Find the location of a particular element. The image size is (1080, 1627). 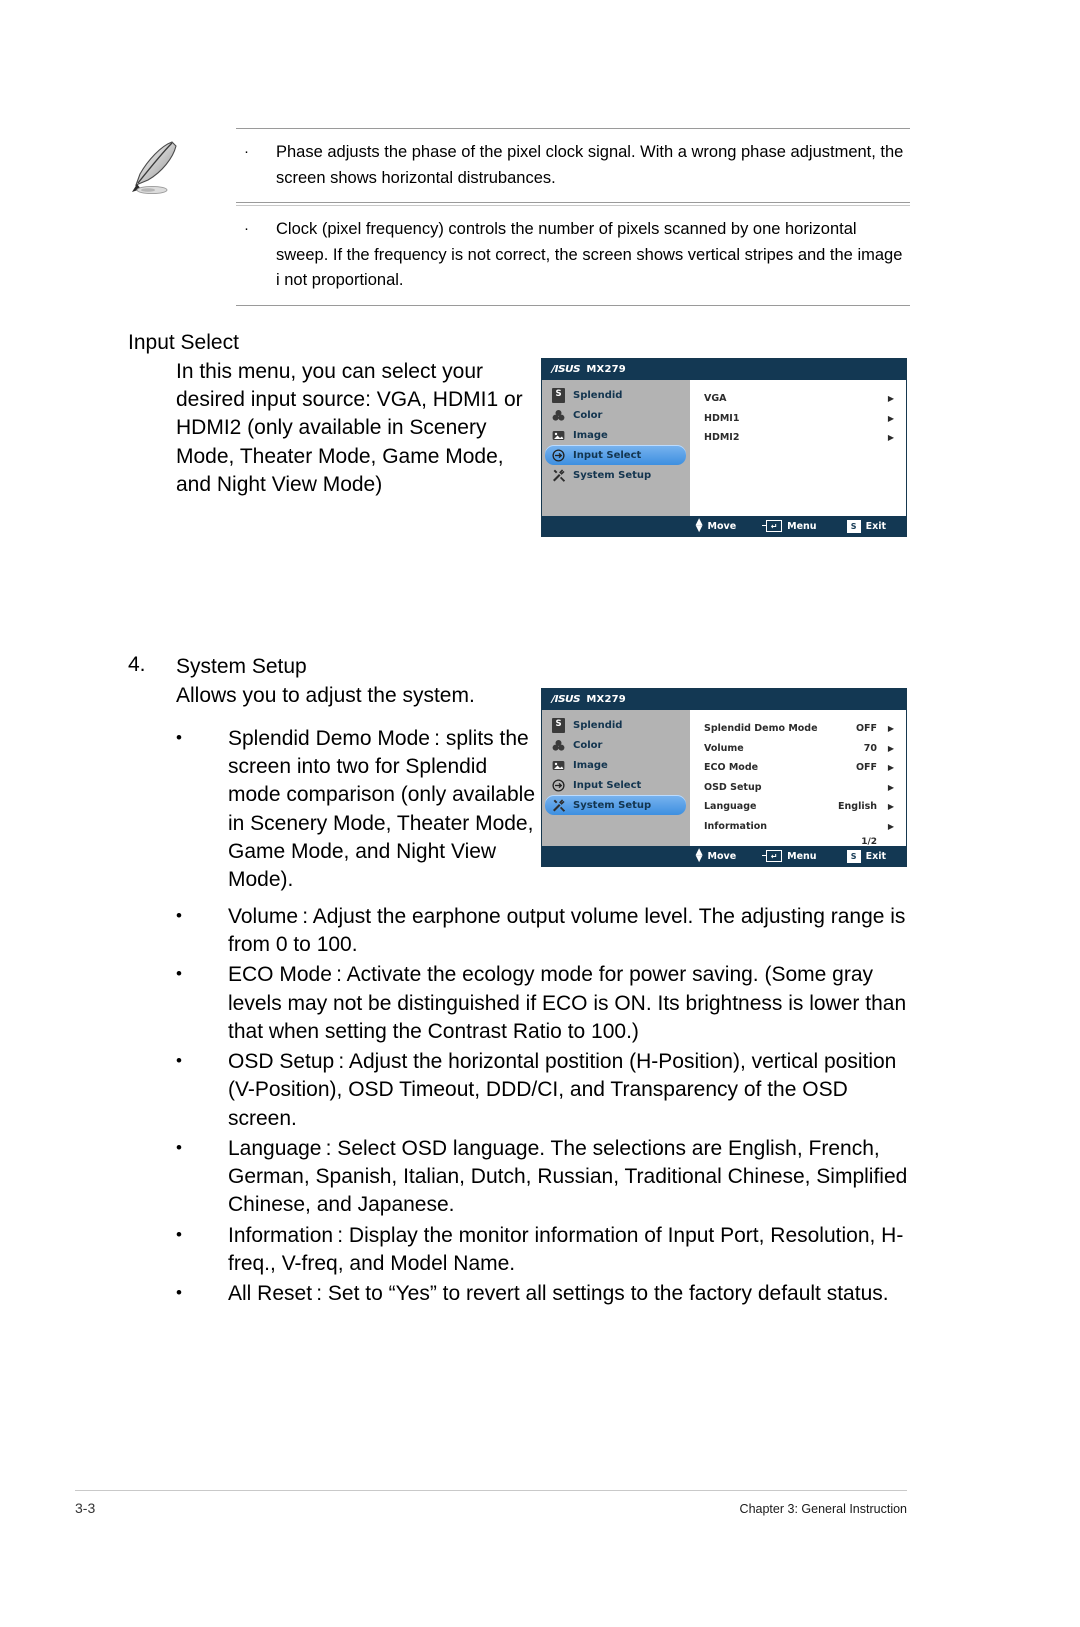

osd-option-name: Language is located at coordinates (730, 807).